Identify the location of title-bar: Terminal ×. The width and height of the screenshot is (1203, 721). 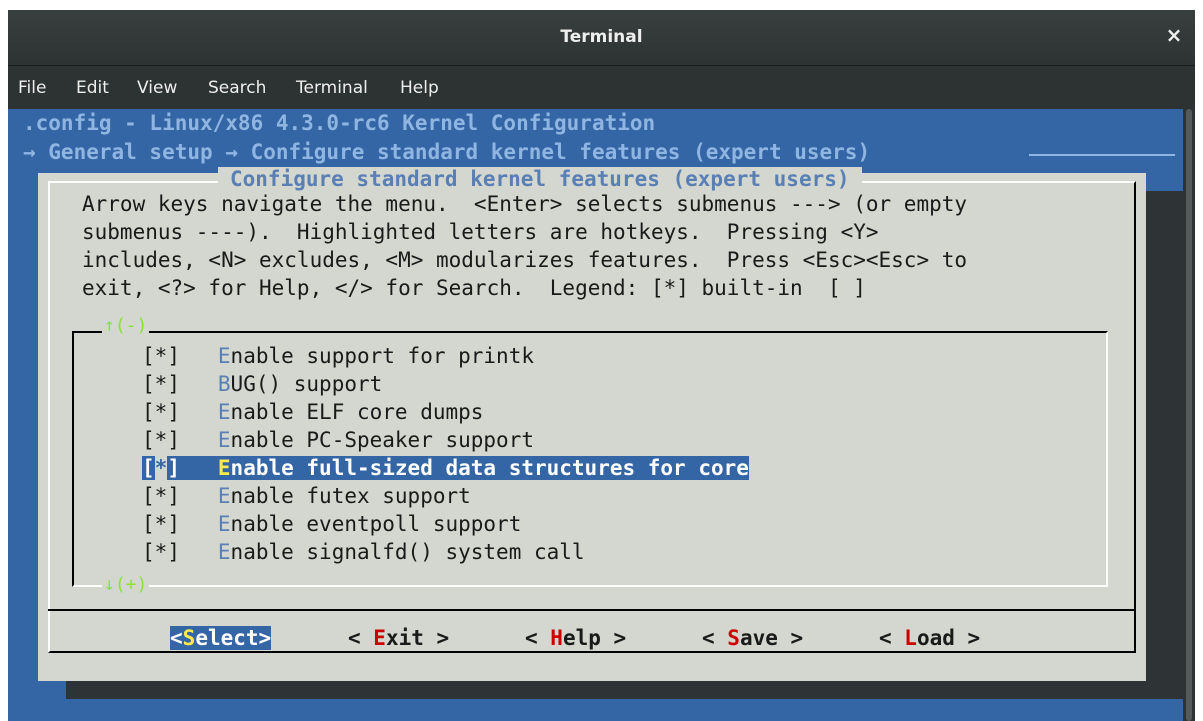
(601, 38).